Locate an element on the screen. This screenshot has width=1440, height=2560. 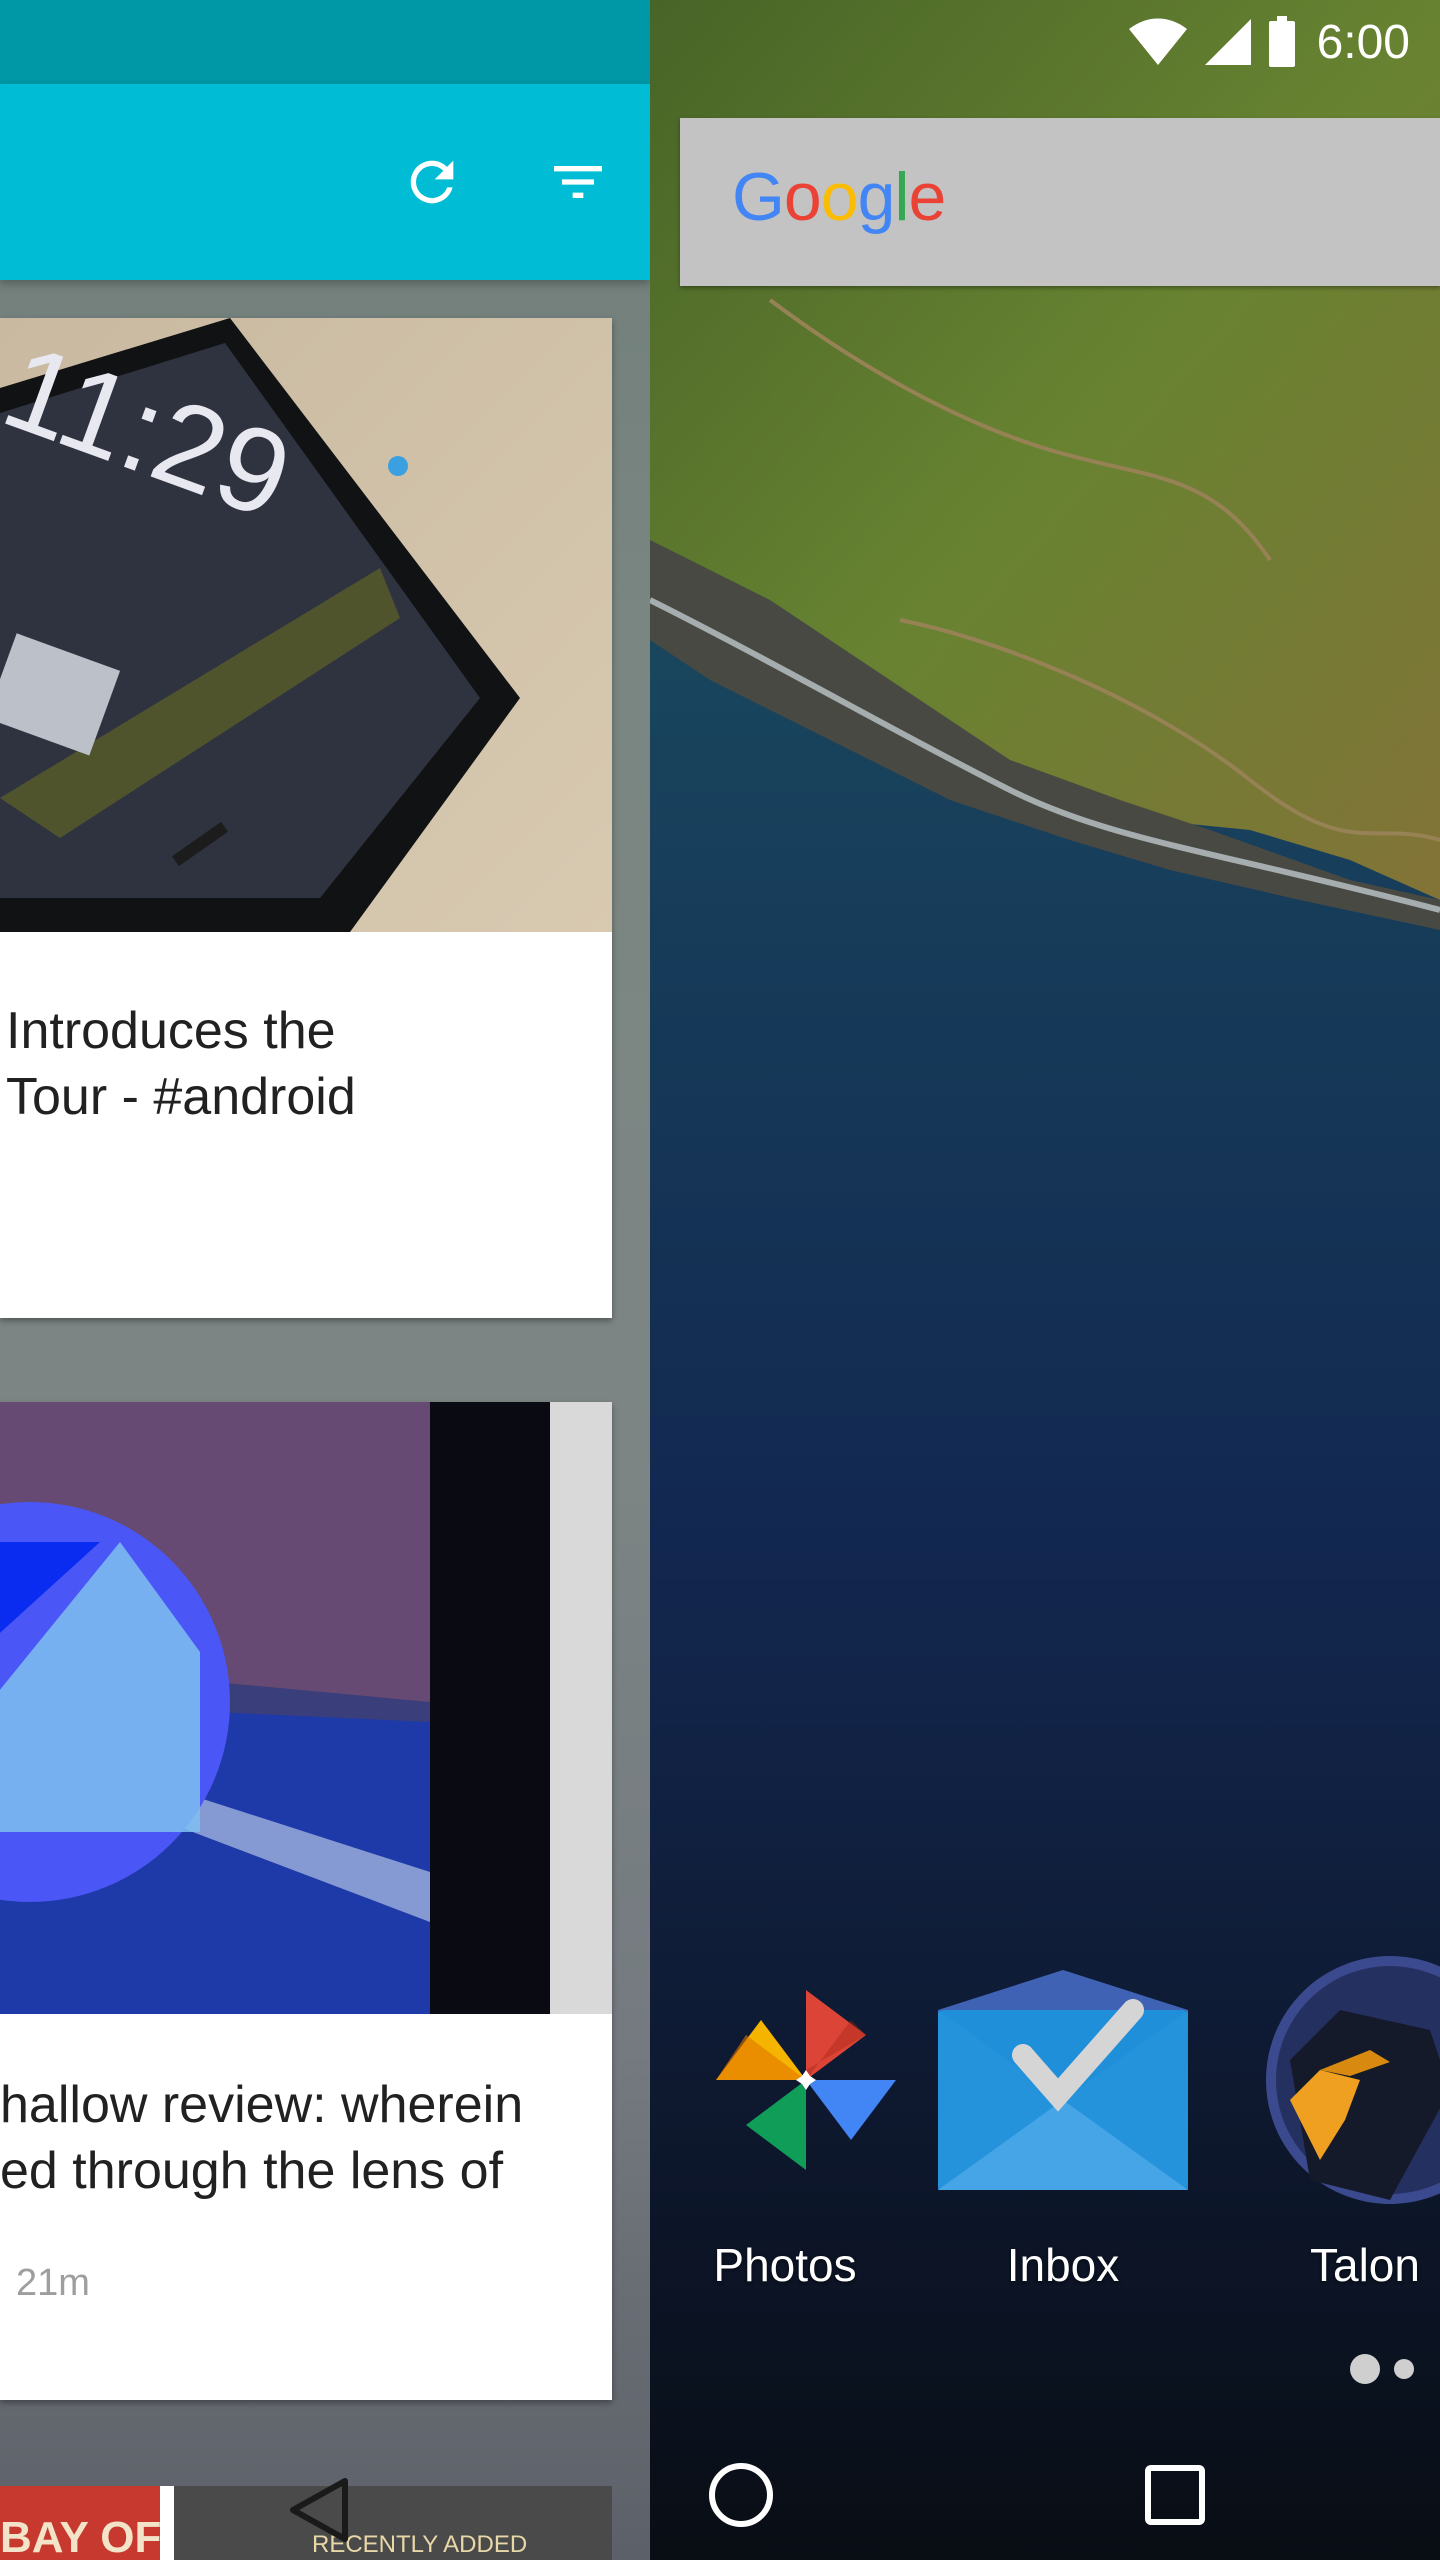
filter-button is located at coordinates (578, 182).